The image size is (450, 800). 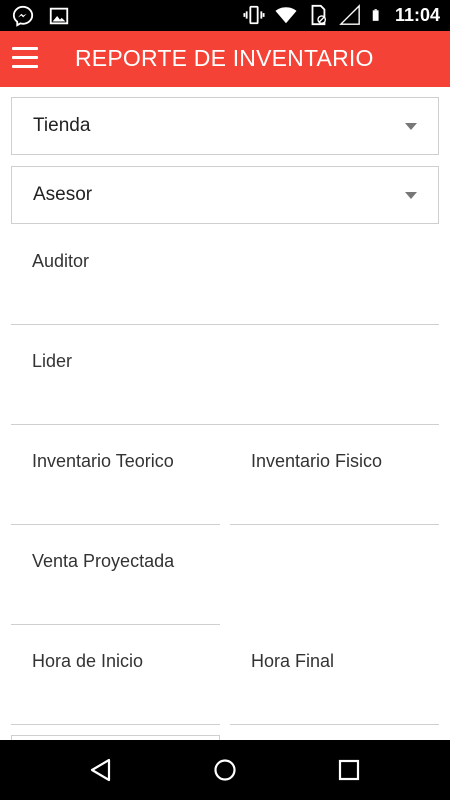 I want to click on hora-inicio-hint: Hora de Inicio, so click(x=88, y=661).